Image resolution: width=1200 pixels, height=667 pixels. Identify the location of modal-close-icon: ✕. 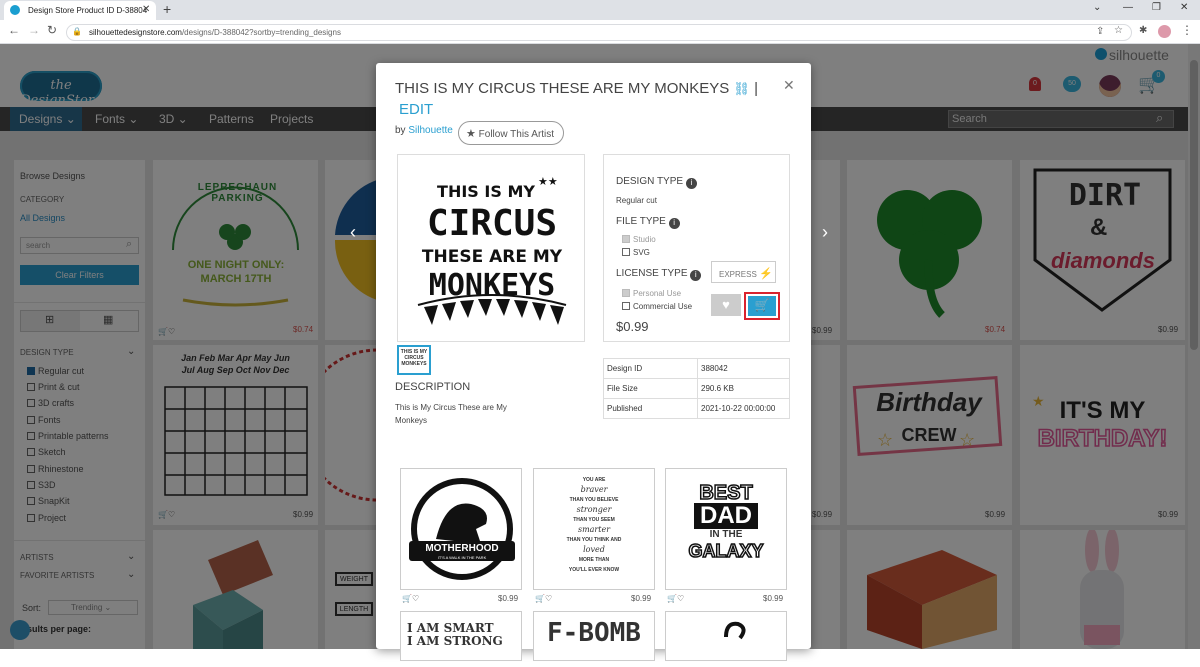
(789, 85).